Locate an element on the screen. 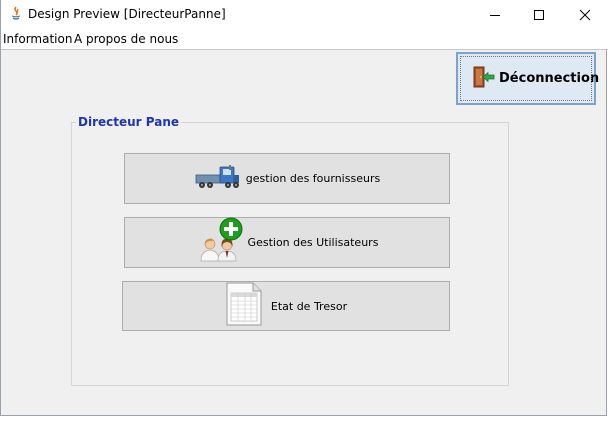  maximize-button is located at coordinates (539, 14).